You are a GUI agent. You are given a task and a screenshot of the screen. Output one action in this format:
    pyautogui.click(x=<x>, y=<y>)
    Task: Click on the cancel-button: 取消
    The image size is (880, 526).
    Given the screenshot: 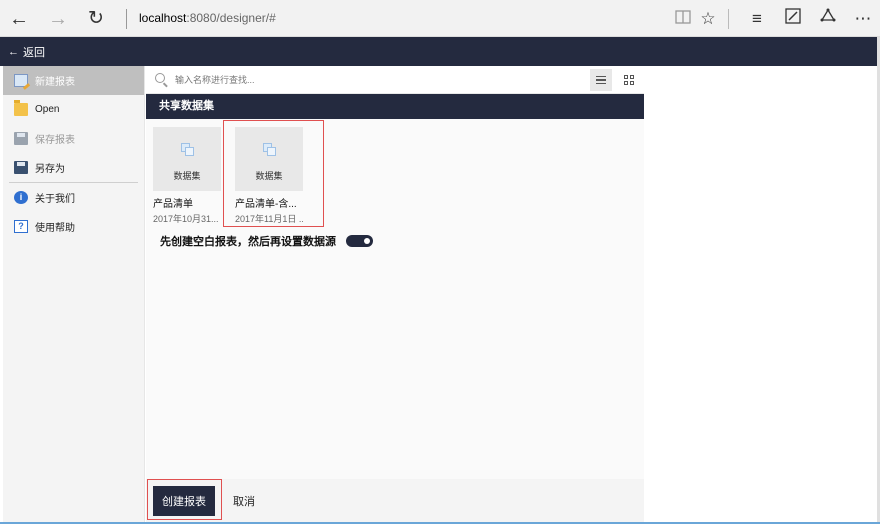 What is the action you would take?
    pyautogui.click(x=244, y=501)
    